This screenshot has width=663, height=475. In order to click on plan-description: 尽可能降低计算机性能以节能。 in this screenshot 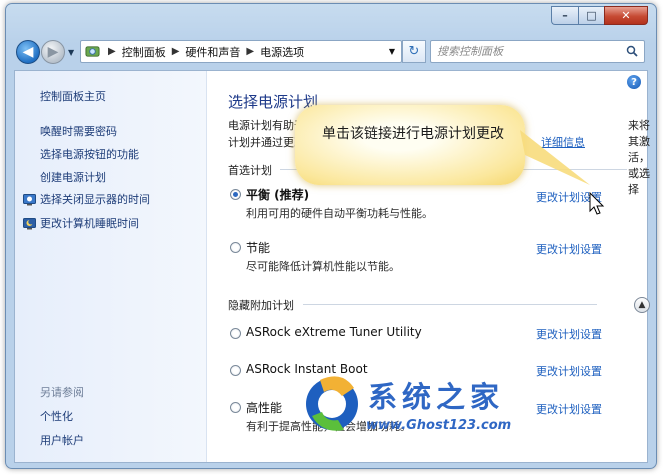, I will do `click(323, 266)`.